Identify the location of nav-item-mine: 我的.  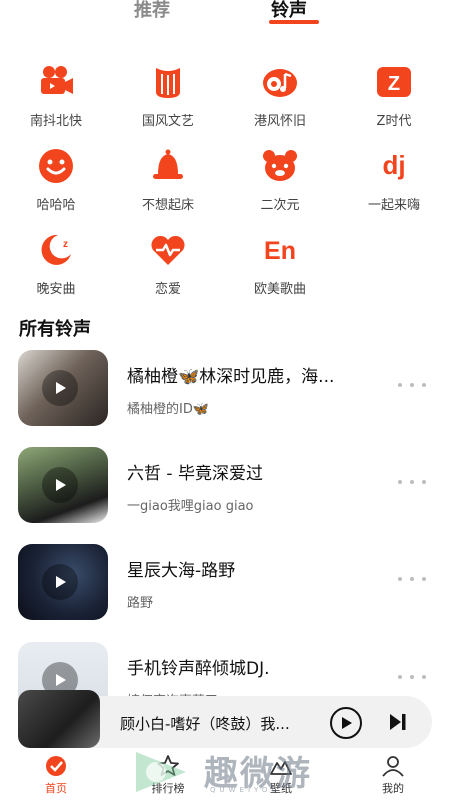
(393, 774).